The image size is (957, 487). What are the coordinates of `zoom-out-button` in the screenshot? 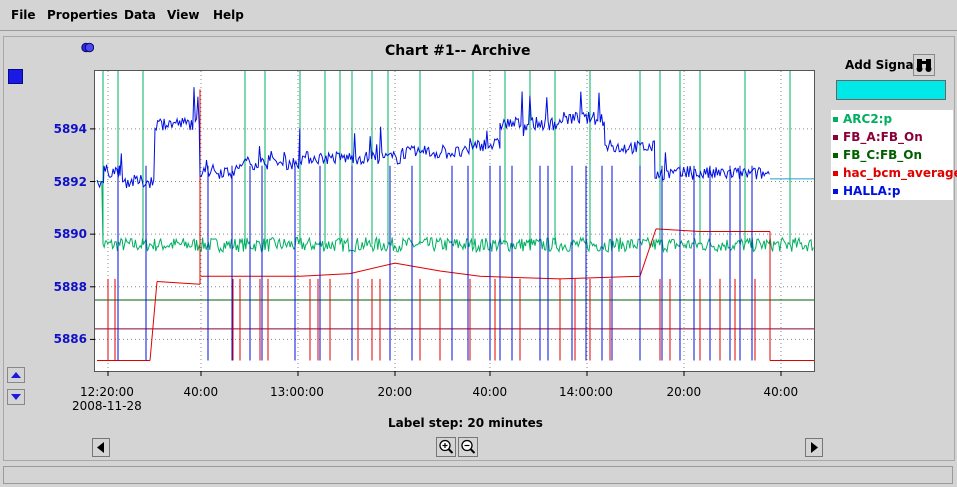 It's located at (468, 447).